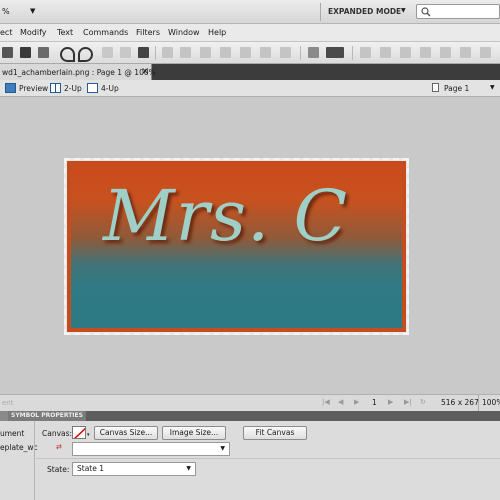 The height and width of the screenshot is (500, 500). What do you see at coordinates (460, 402) in the screenshot?
I see `canvas-dimensions: 516 x 267` at bounding box center [460, 402].